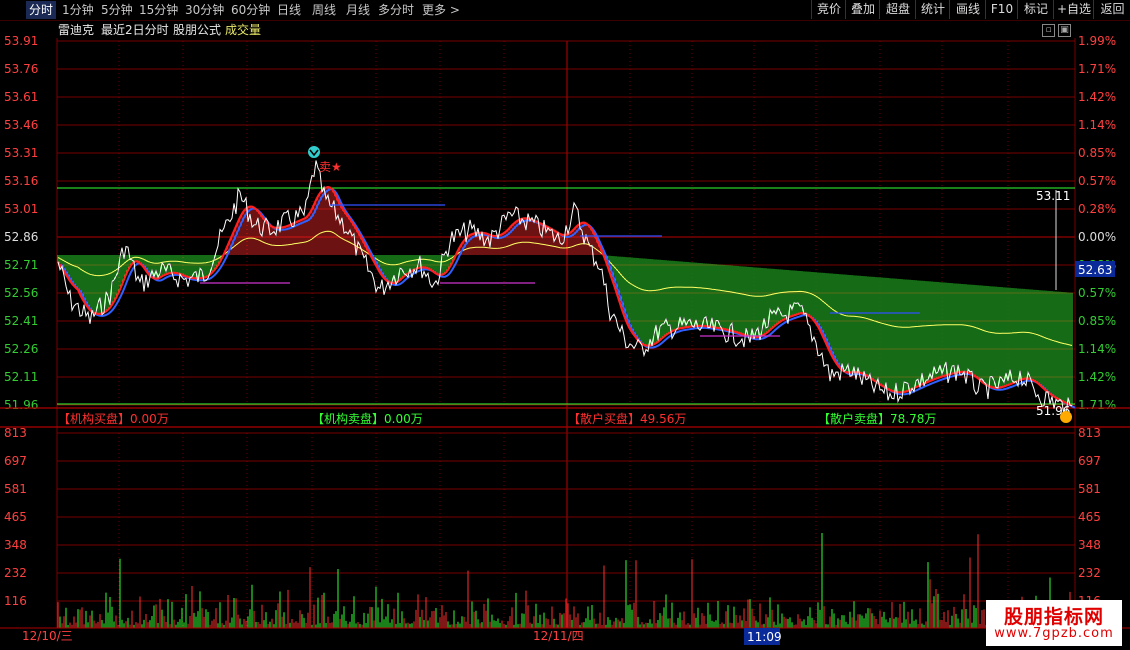  Describe the element at coordinates (21, 209) in the screenshot. I see `price-tick-label: 53.01` at that location.